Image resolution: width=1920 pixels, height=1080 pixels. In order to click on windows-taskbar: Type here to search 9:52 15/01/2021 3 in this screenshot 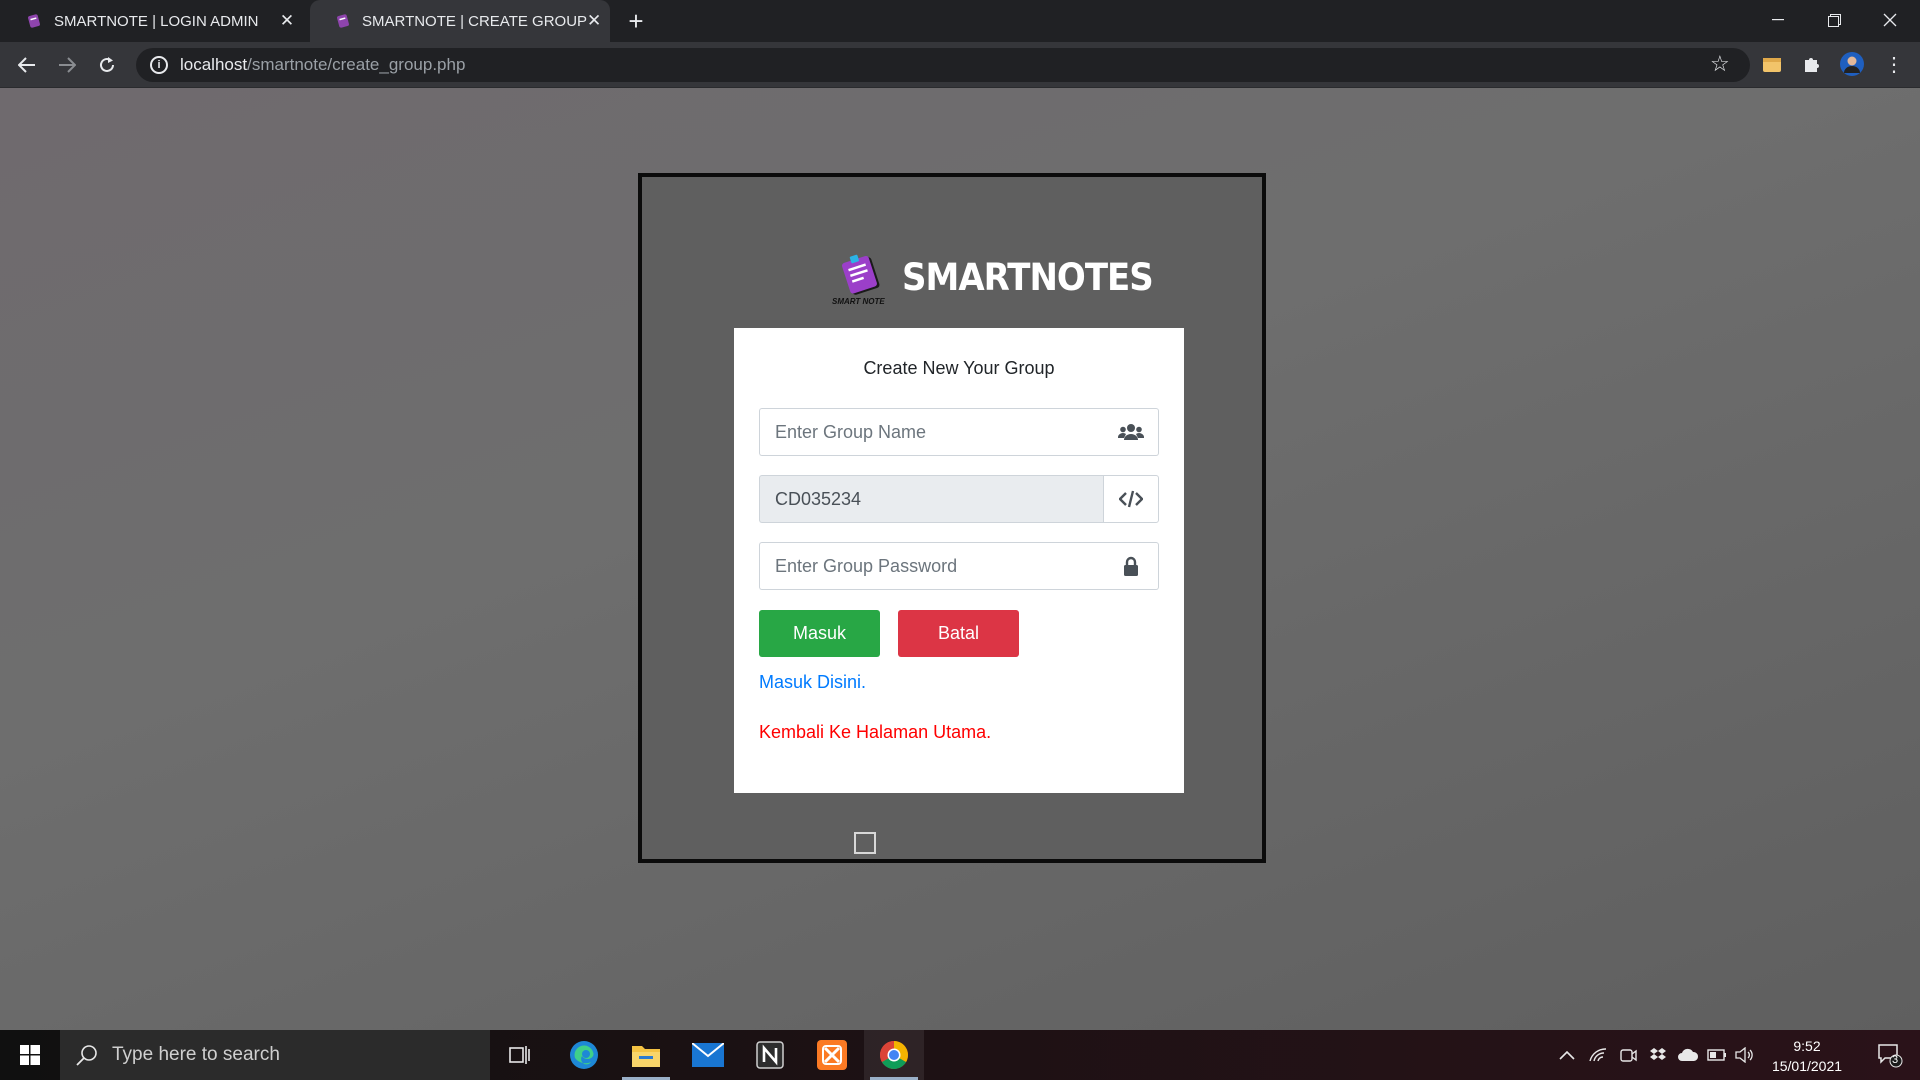, I will do `click(960, 1055)`.